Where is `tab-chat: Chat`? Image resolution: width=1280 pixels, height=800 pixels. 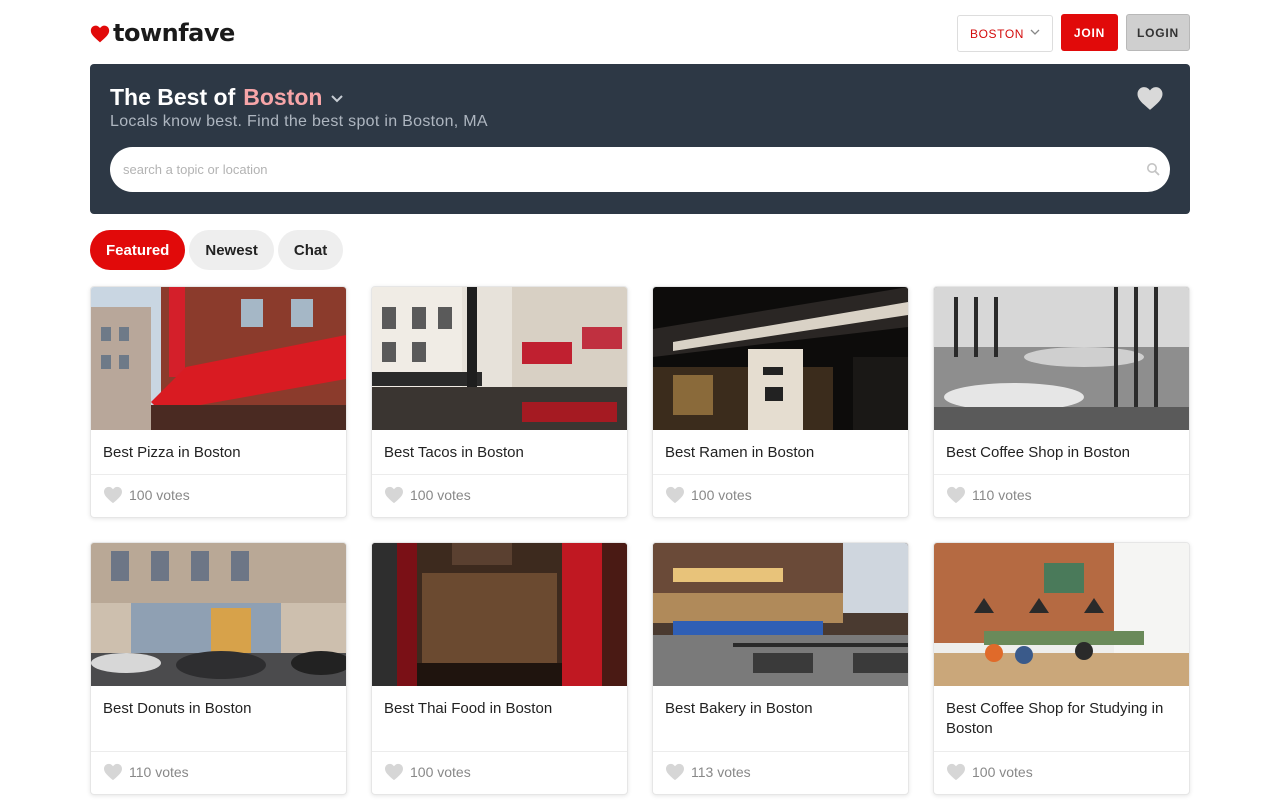 tab-chat: Chat is located at coordinates (310, 250).